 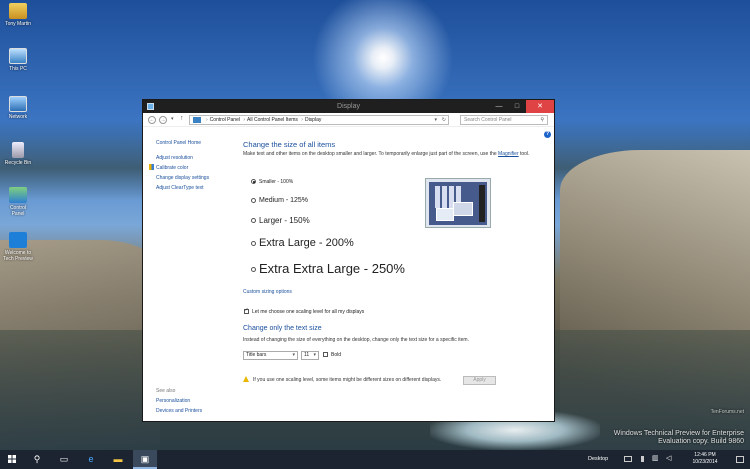 What do you see at coordinates (705, 455) in the screenshot?
I see `clock-time: 12:46 PM` at bounding box center [705, 455].